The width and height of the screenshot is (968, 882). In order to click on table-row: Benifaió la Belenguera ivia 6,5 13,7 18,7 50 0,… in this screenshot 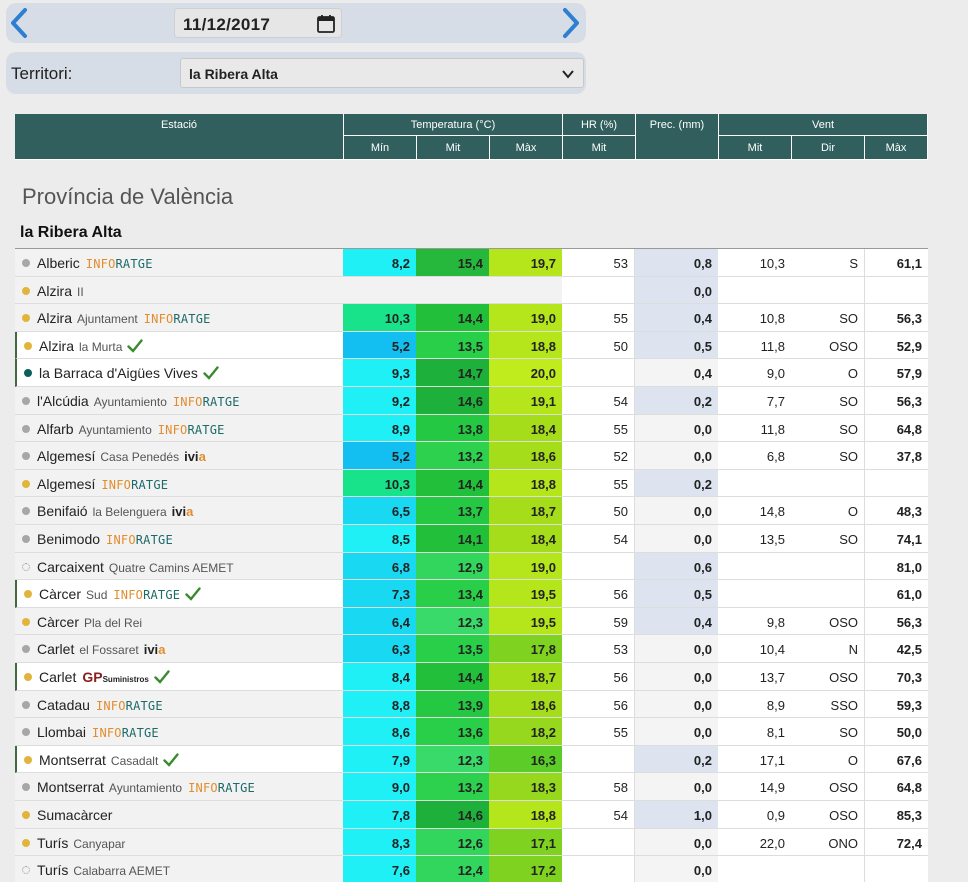, I will do `click(471, 511)`.